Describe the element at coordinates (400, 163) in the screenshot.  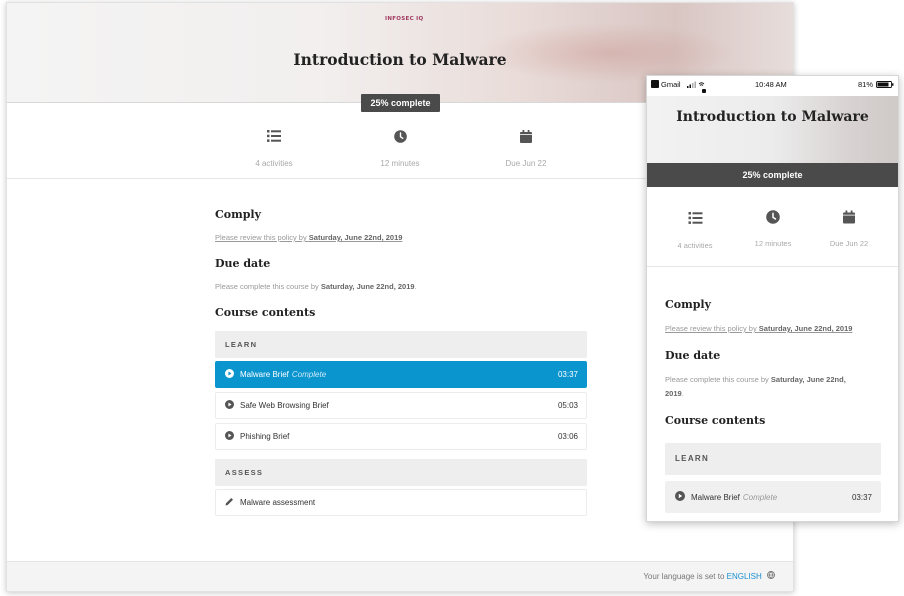
I see `stat-duration-label: 12 minutes` at that location.